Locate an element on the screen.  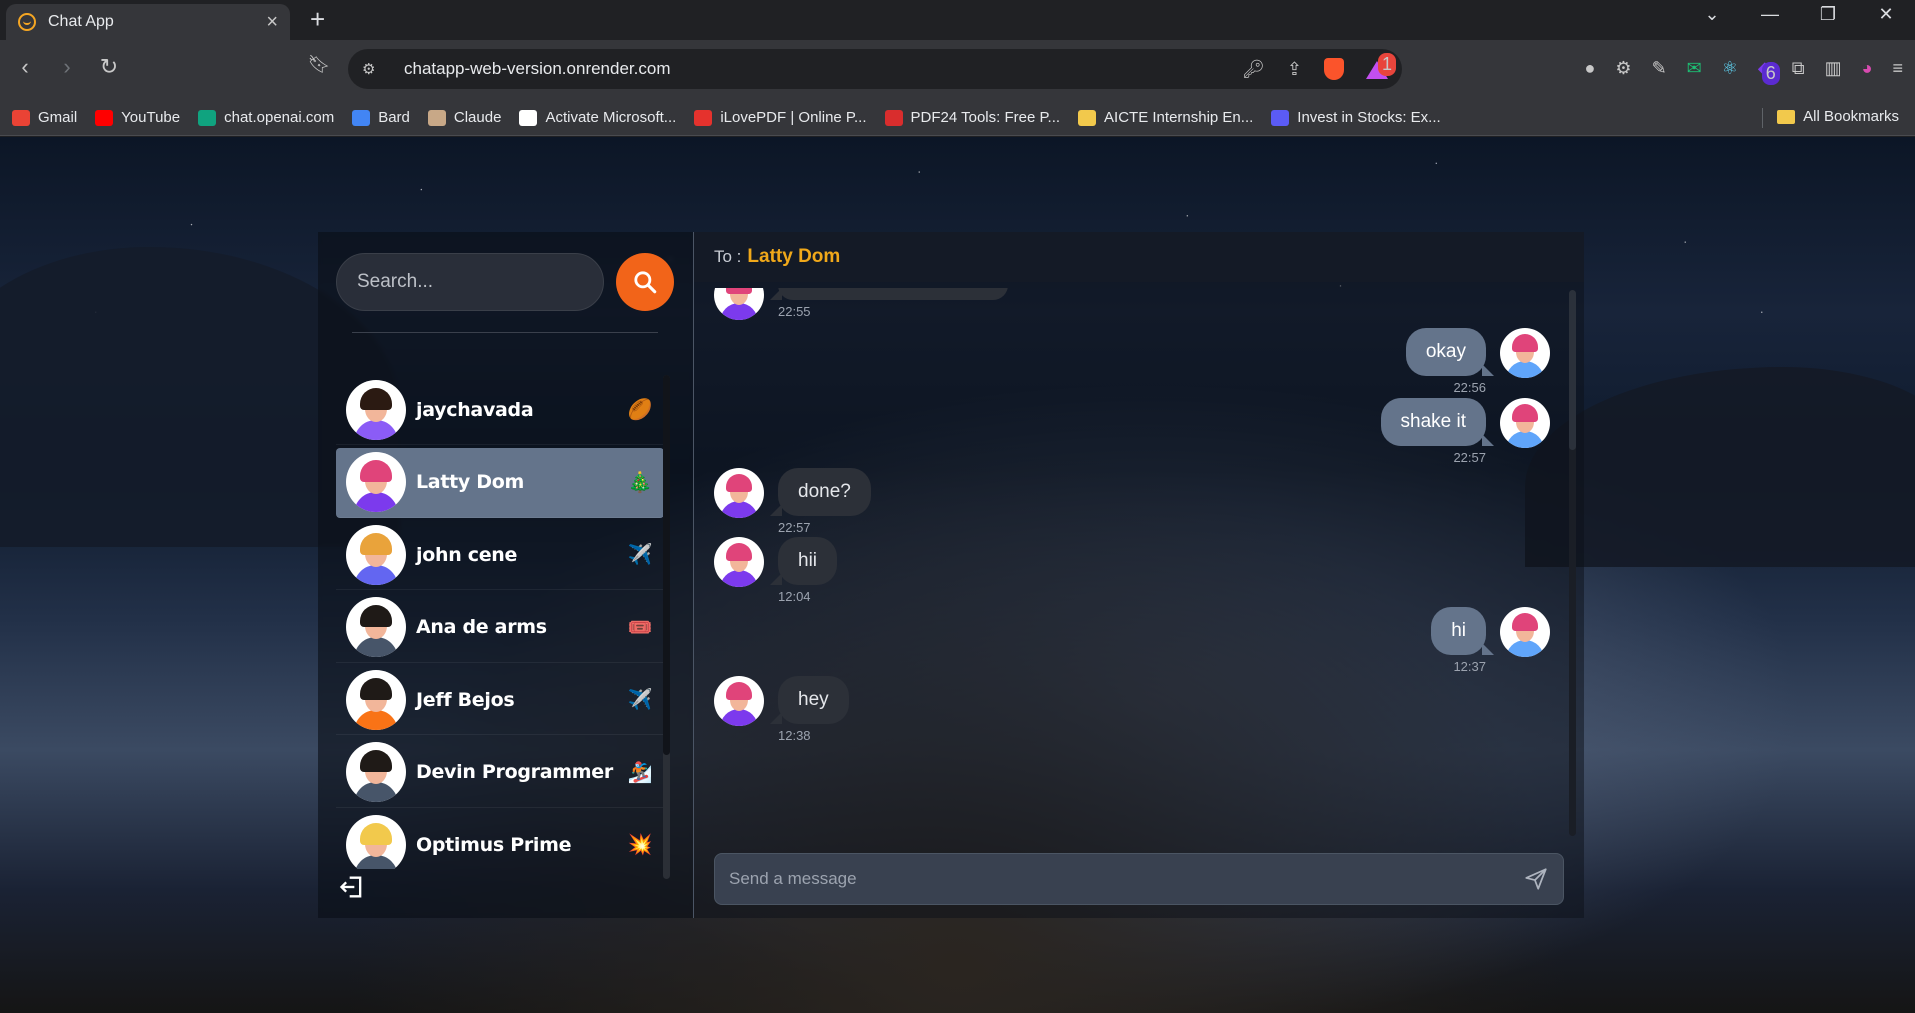
side-panel-icon: ▥ is located at coordinates (1833, 68).